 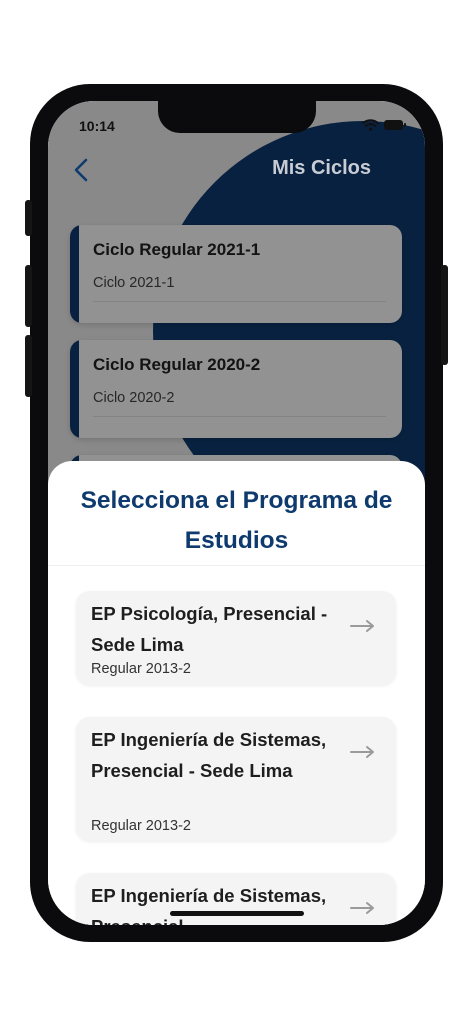 I want to click on program-name: EP Ingeniería de Sistemas, Presencial, so click(x=209, y=905).